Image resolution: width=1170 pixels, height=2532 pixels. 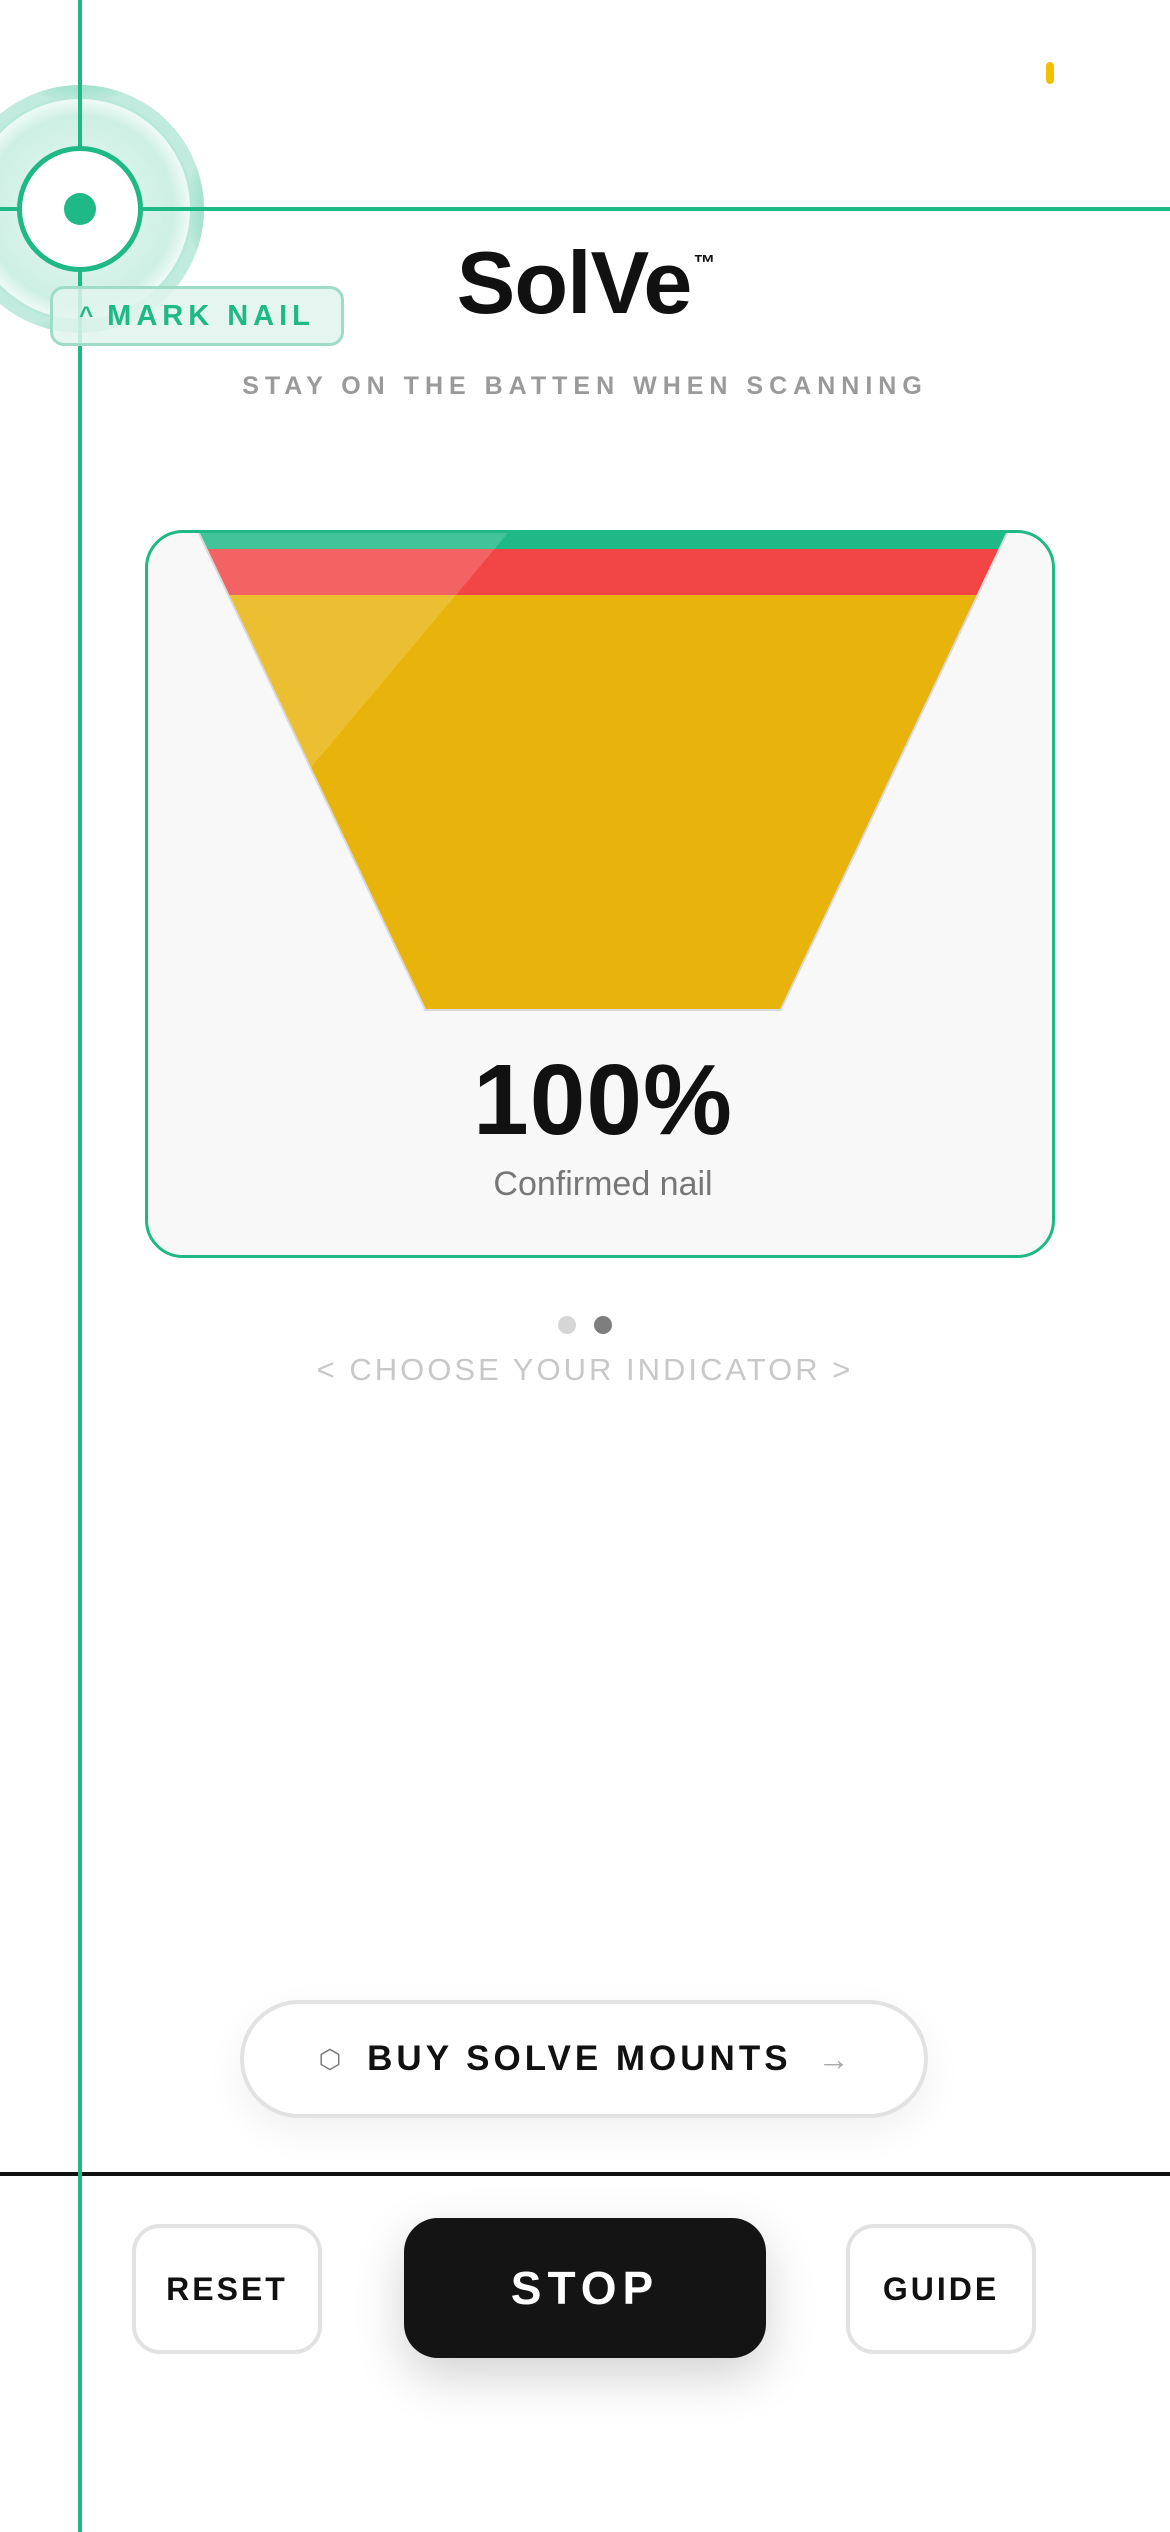 I want to click on scan-instruction: STAY ON THE BATTEN WHEN SCANNING, so click(x=585, y=386).